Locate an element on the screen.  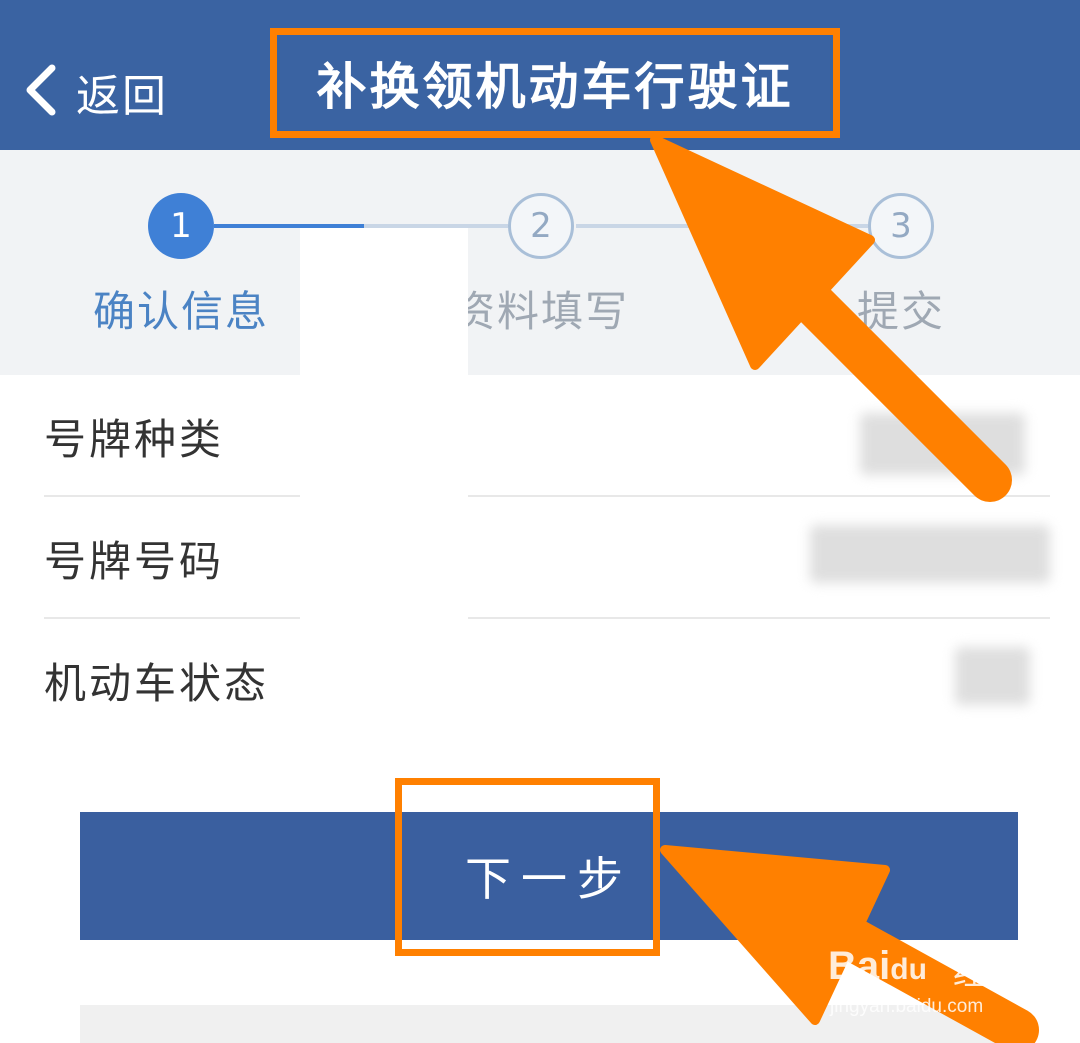
header-bar: 返回 补换领机动车行驶证 is located at coordinates (540, 75).